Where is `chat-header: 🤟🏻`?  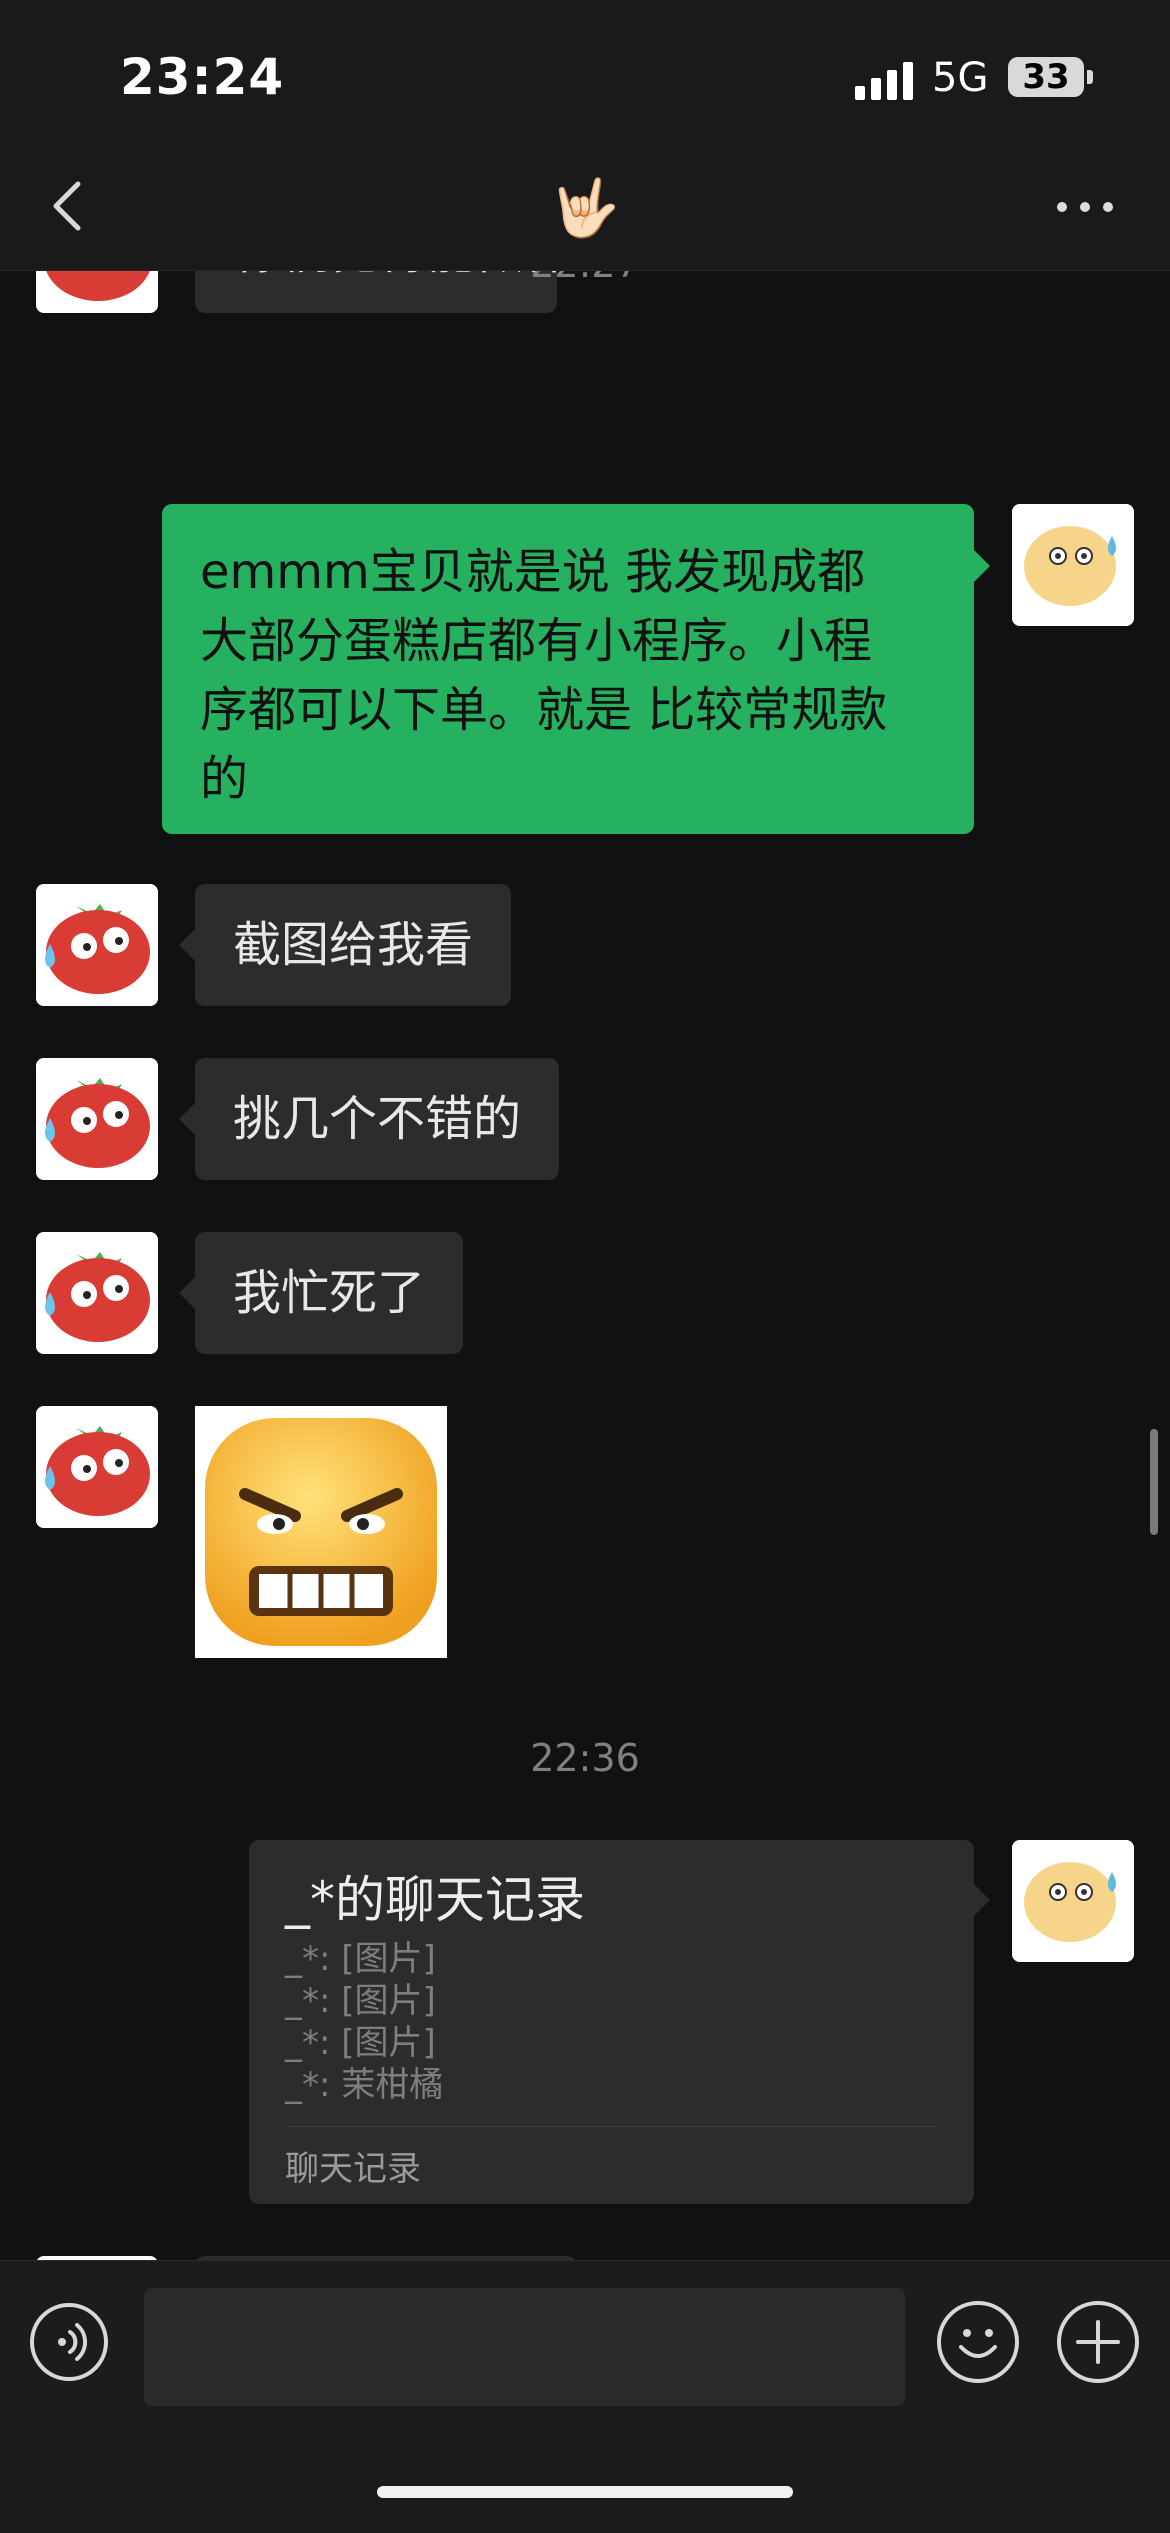
chat-header: 🤟🏻 is located at coordinates (585, 210).